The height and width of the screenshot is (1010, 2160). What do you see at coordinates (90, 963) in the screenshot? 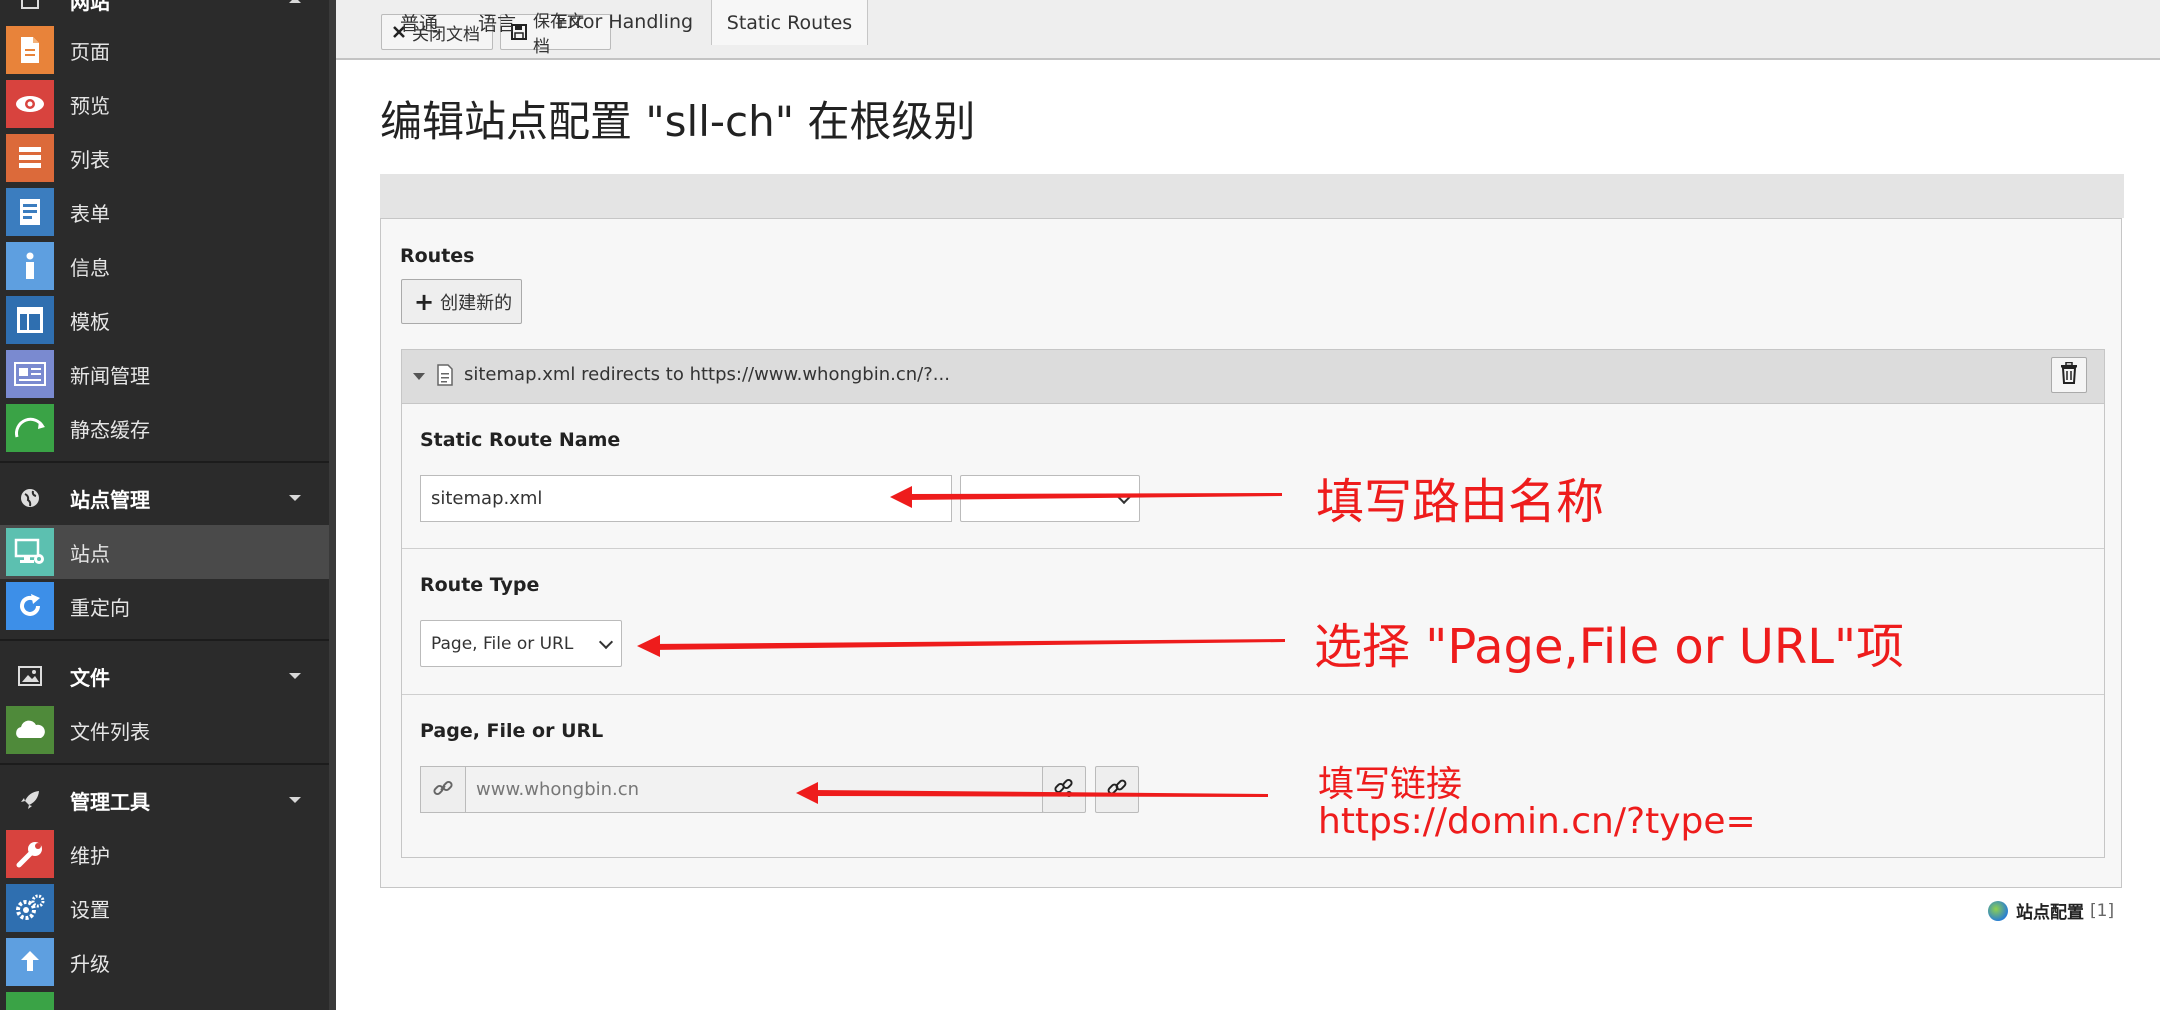
I see `sidebar-item-label: 升级` at bounding box center [90, 963].